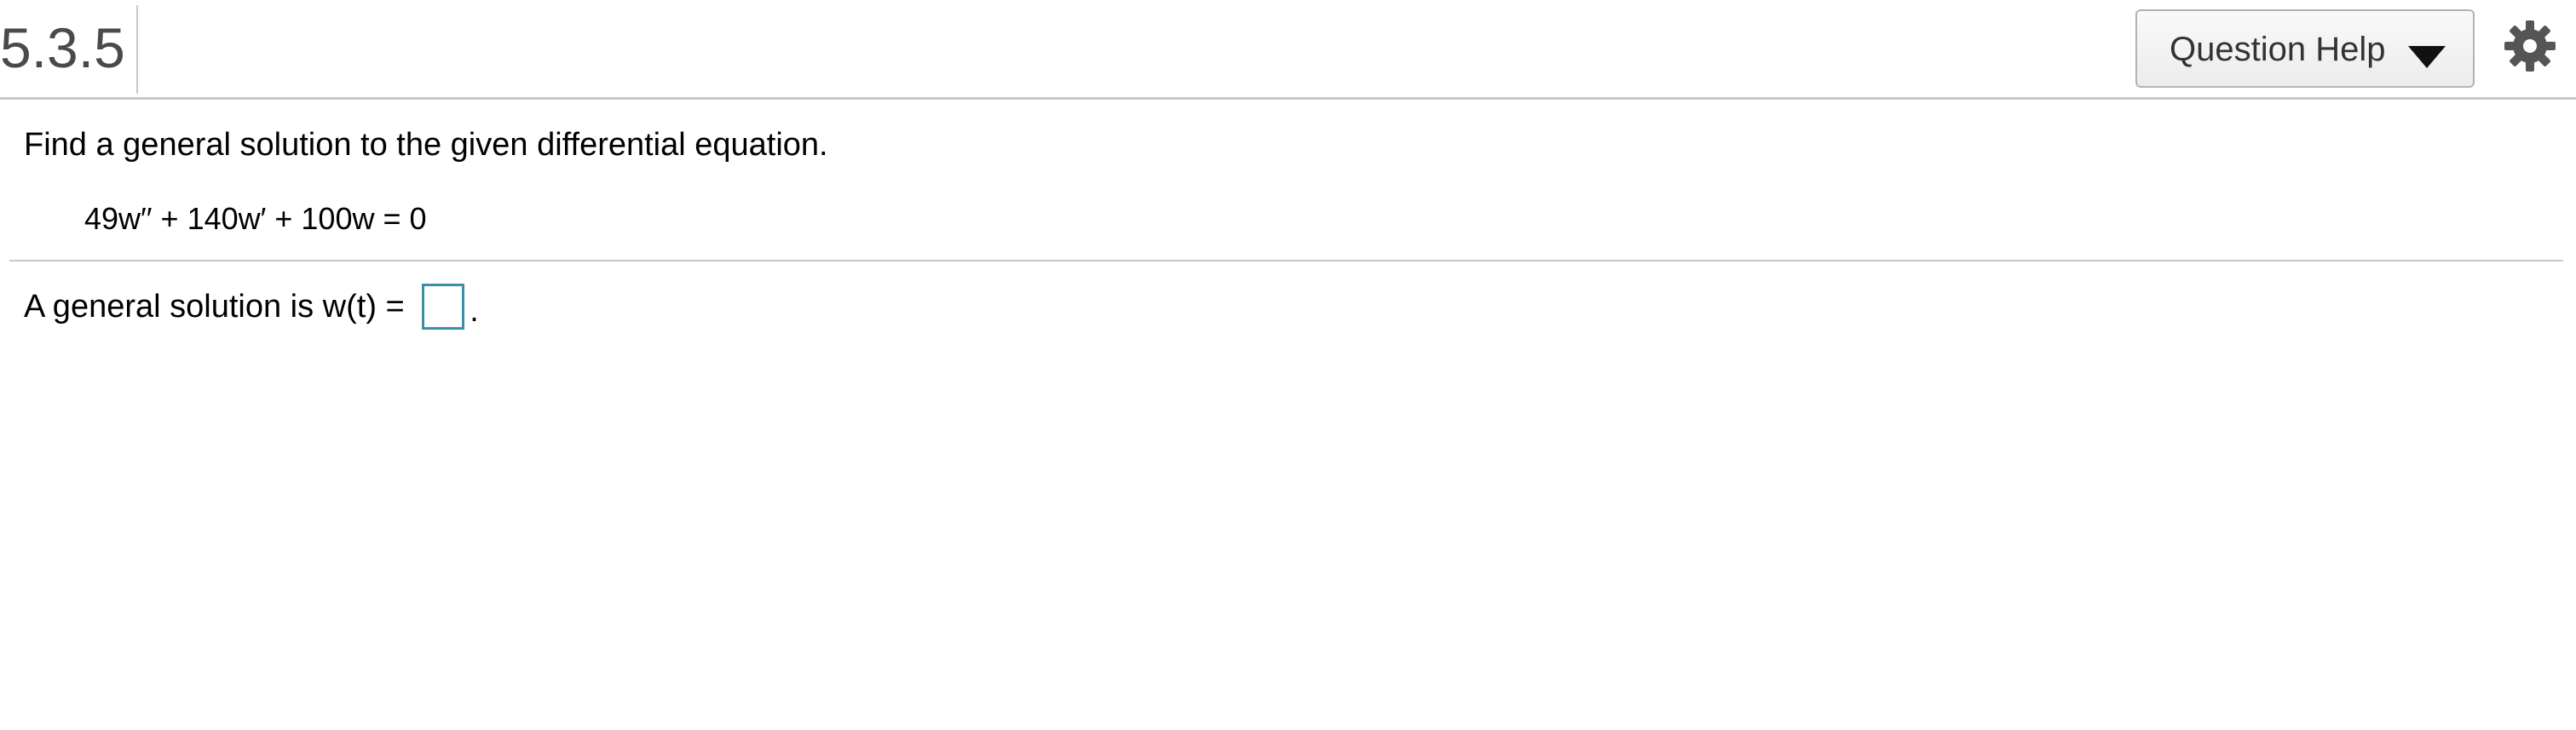 This screenshot has width=2576, height=730. I want to click on question-help-button: Question Help, so click(2305, 48).